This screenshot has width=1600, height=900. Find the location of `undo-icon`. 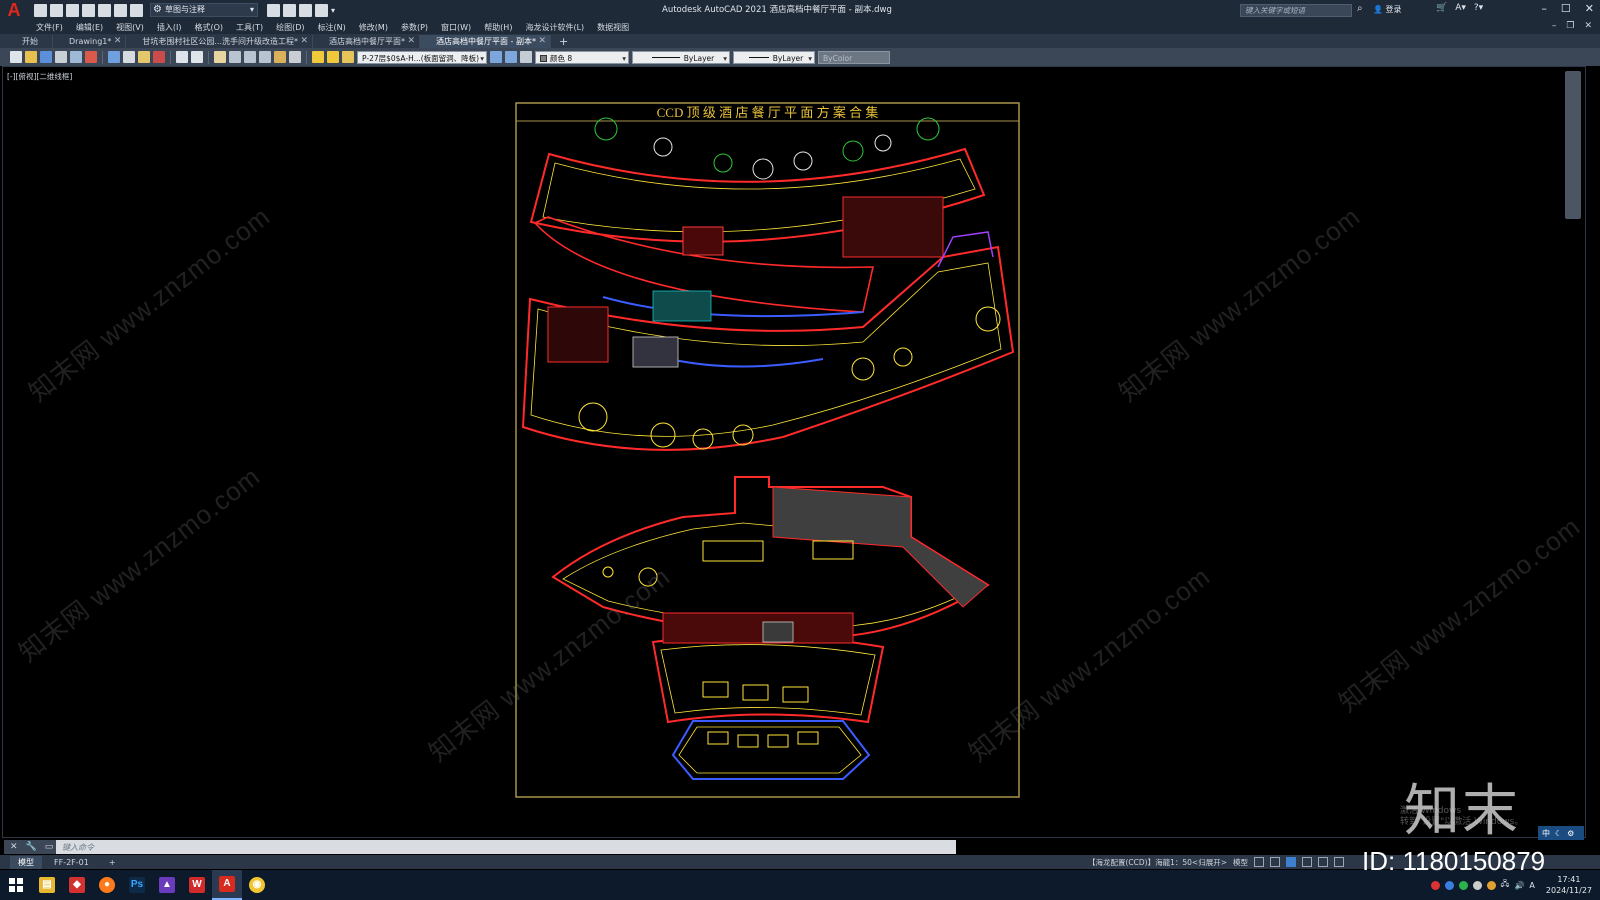

undo-icon is located at coordinates (182, 57).